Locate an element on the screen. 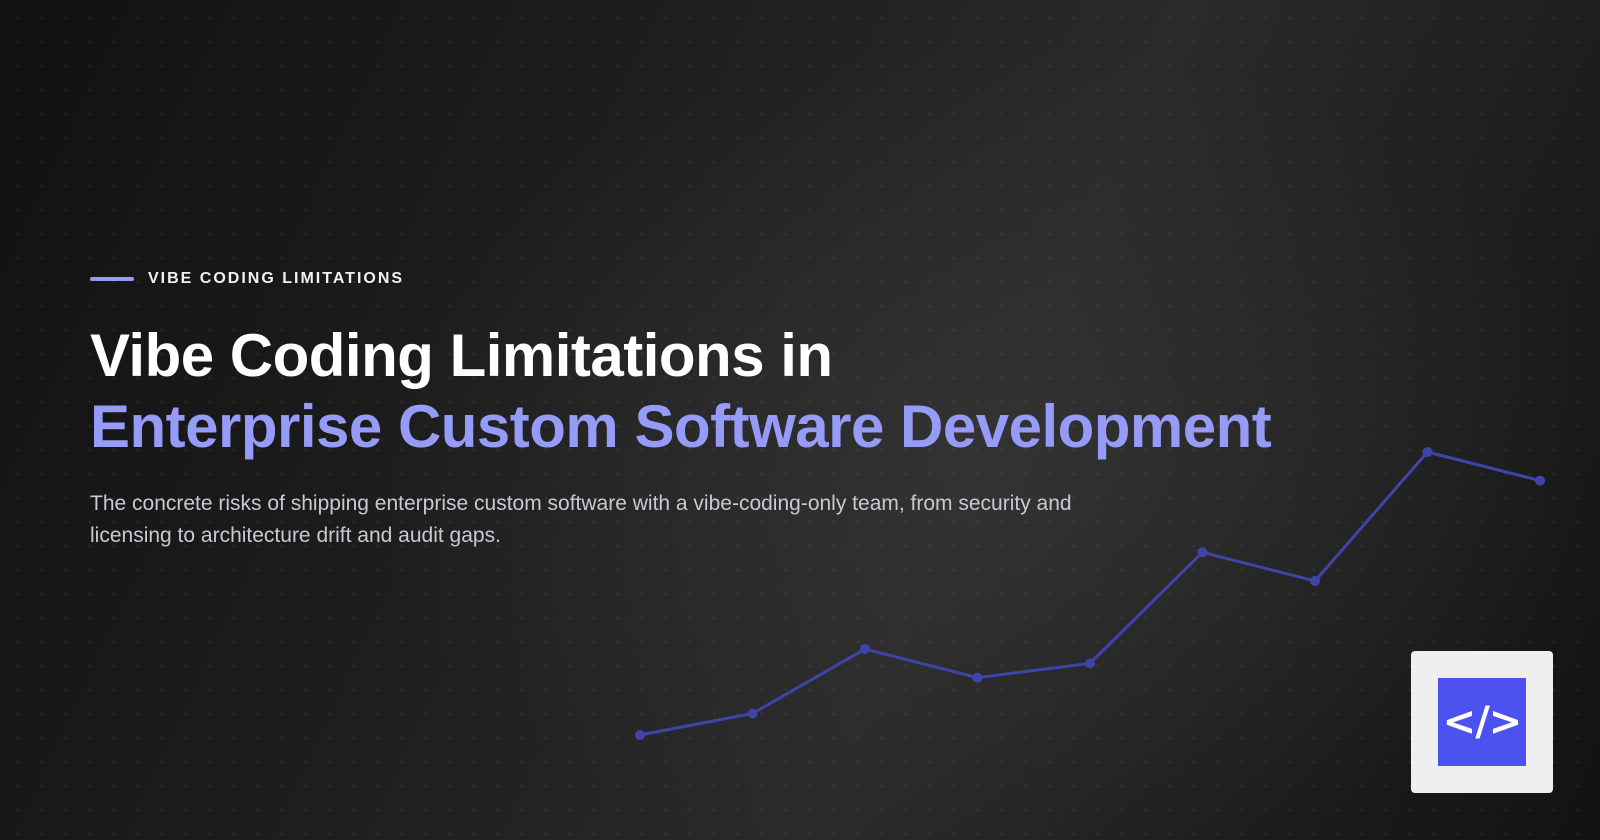  logo-glyph: </> is located at coordinates (1482, 722).